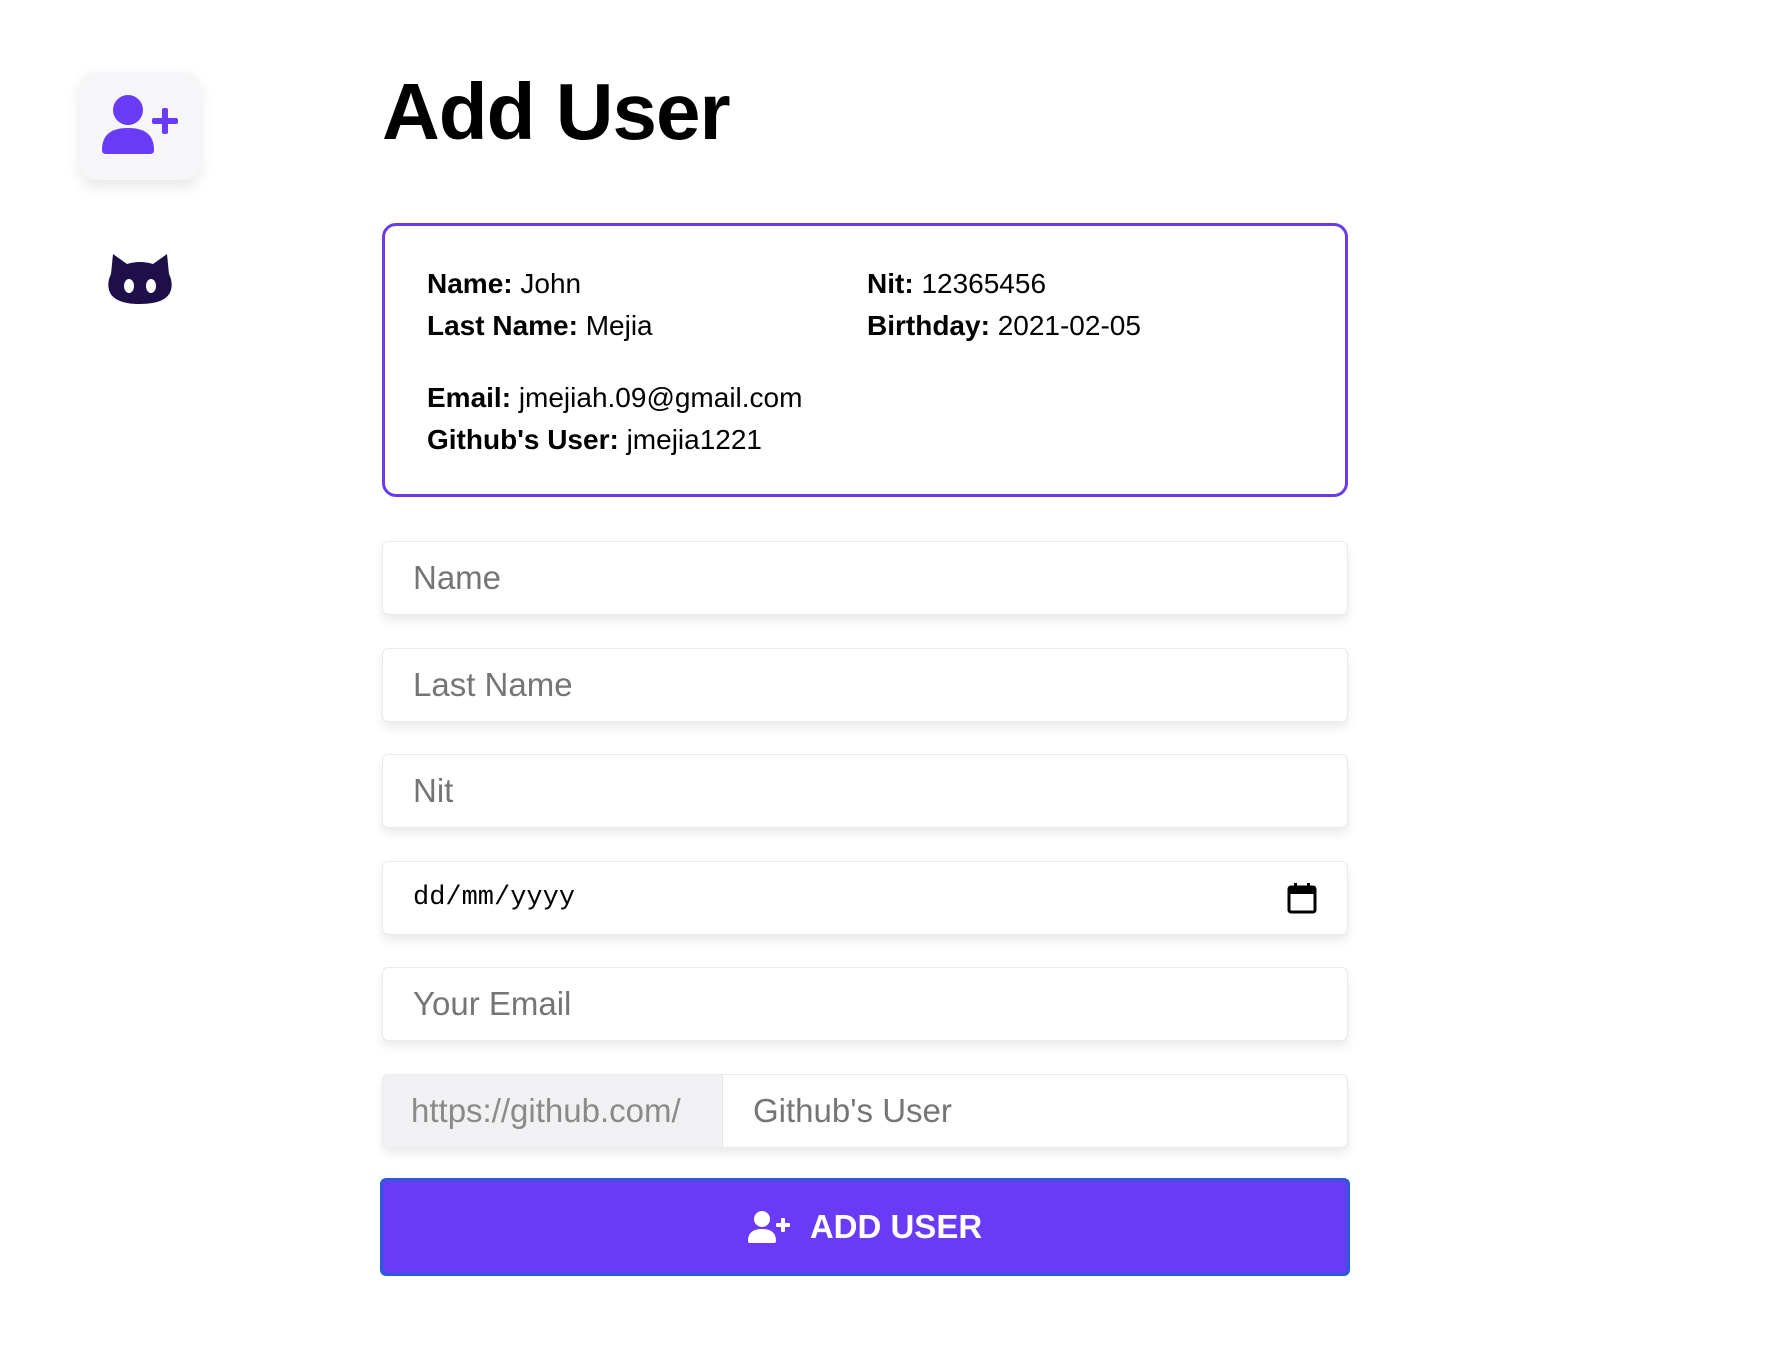 The image size is (1784, 1364). I want to click on summary-birthday: Birthday: 2021-02-05, so click(1004, 326).